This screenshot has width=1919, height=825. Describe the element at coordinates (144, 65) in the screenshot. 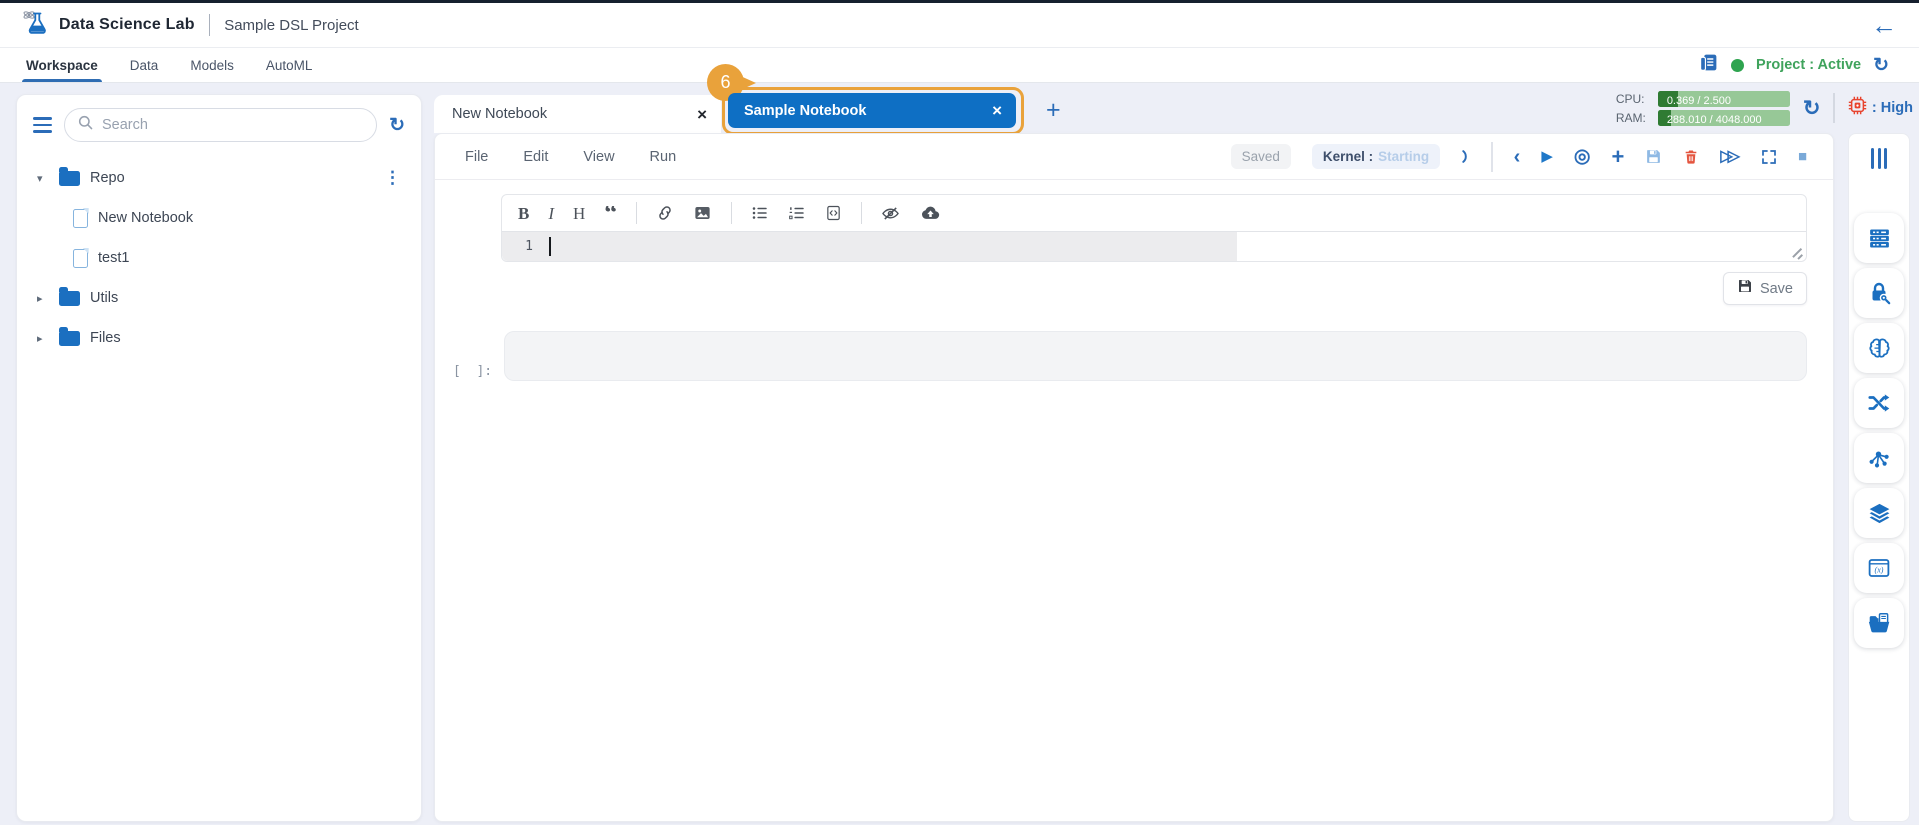

I see `nav-tab-data: Data` at that location.